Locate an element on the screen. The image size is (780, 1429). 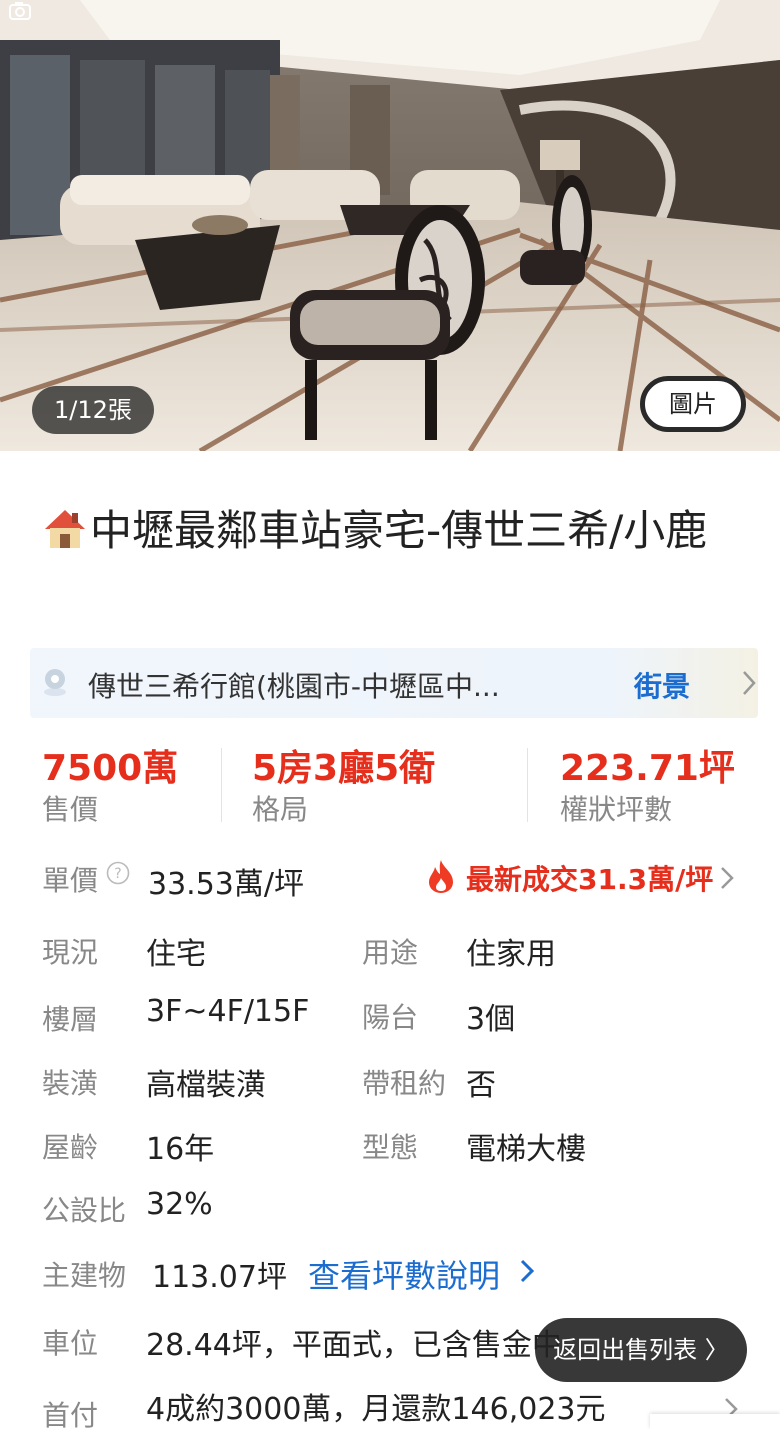
balcony-value: 3個 is located at coordinates (491, 1019).